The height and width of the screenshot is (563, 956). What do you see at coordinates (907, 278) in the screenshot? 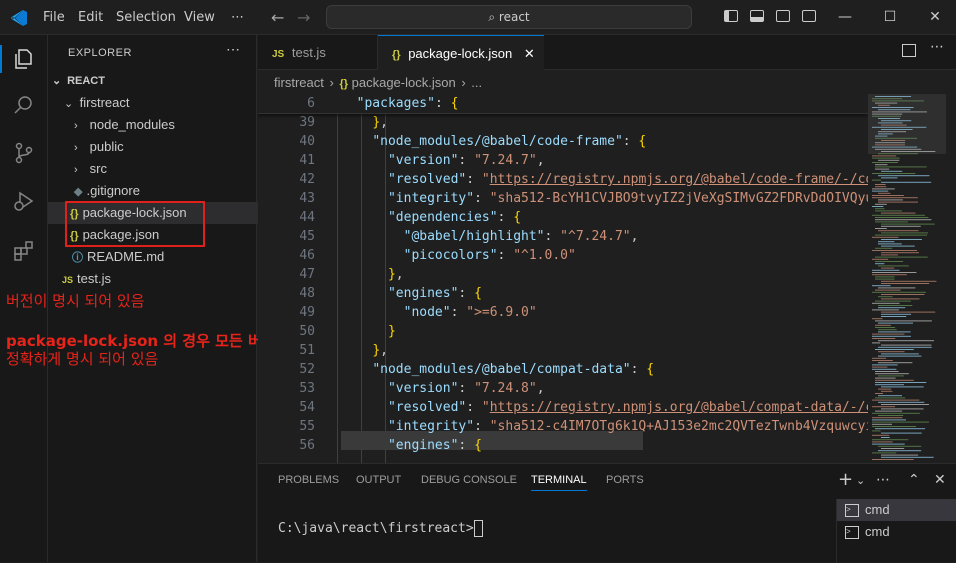
I see `minimap` at bounding box center [907, 278].